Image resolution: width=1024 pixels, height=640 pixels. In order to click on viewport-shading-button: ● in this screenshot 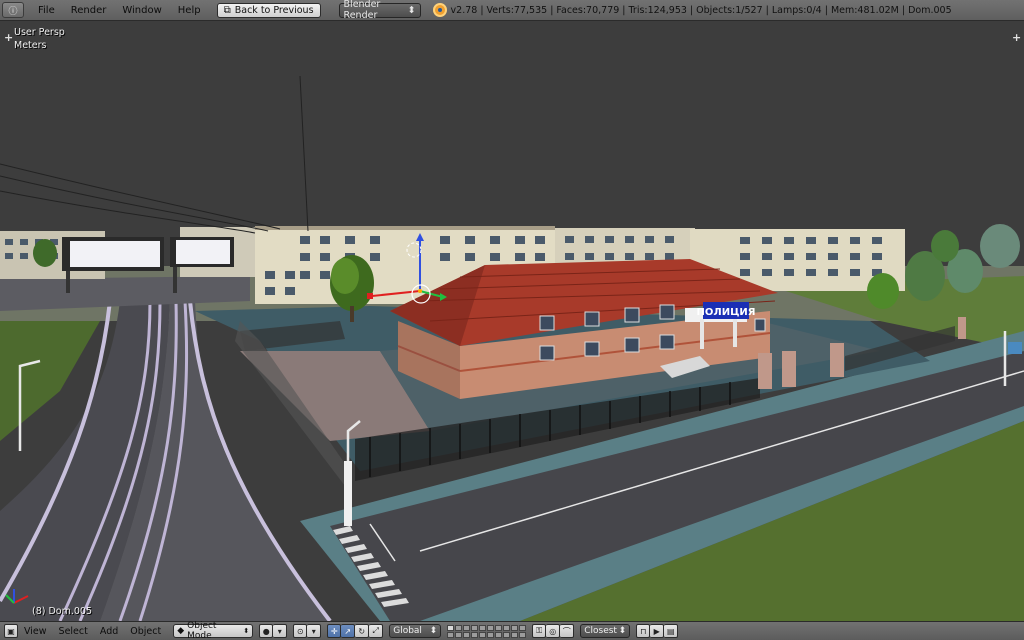, I will do `click(266, 631)`.